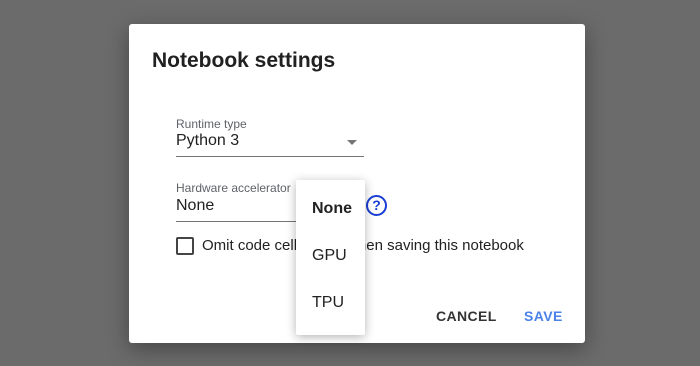  What do you see at coordinates (376, 205) in the screenshot?
I see `help-circle-icon: ?` at bounding box center [376, 205].